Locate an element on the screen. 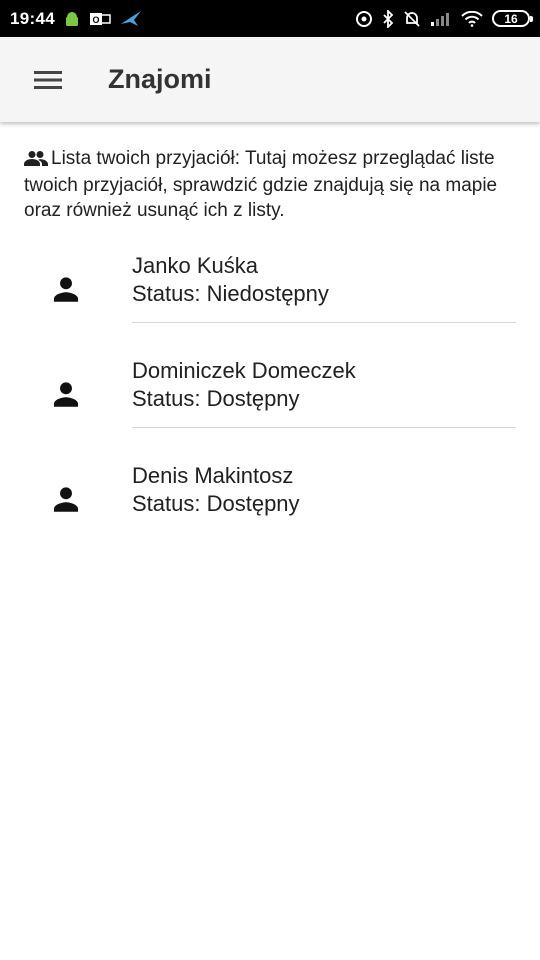 The image size is (540, 960). friend-item: Dominiczek Domeczek Status: Dostępny is located at coordinates (270, 398).